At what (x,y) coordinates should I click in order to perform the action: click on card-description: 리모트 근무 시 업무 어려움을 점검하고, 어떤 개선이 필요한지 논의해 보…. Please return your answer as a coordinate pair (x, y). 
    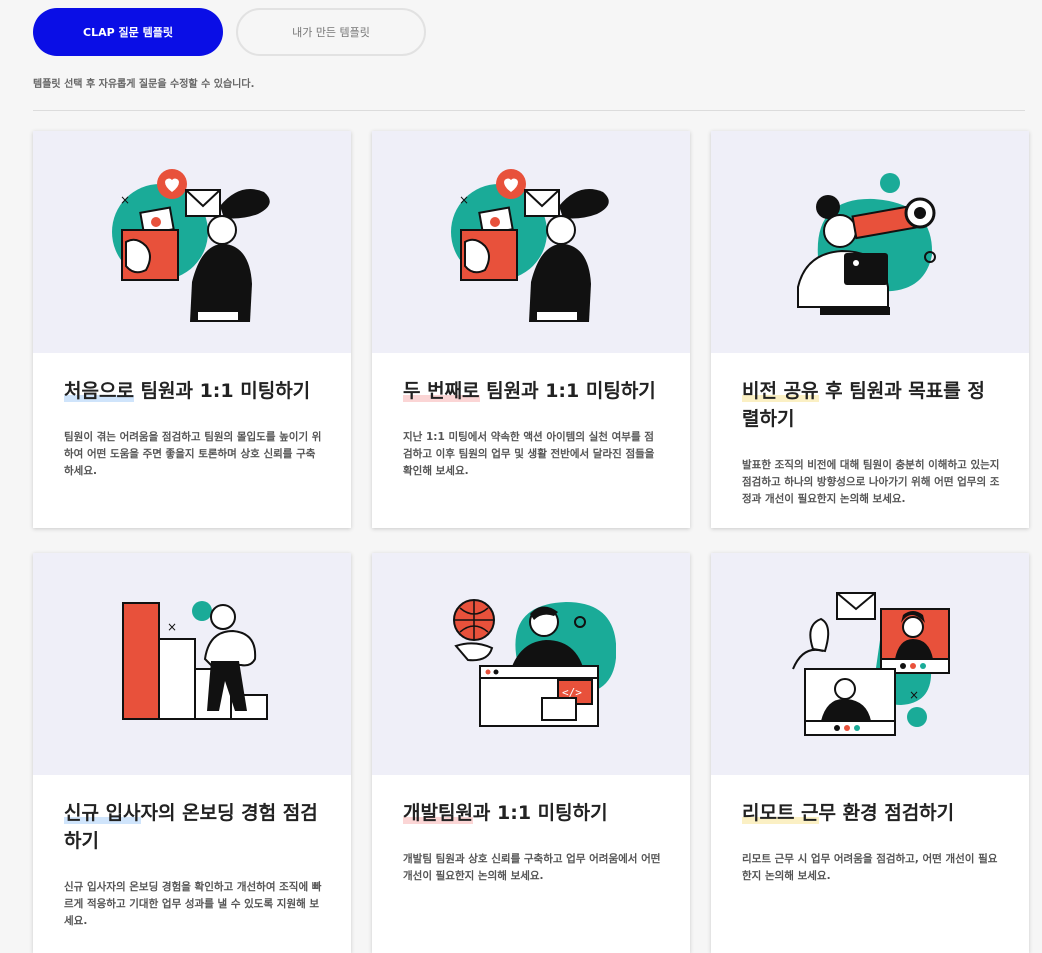
    Looking at the image, I should click on (870, 867).